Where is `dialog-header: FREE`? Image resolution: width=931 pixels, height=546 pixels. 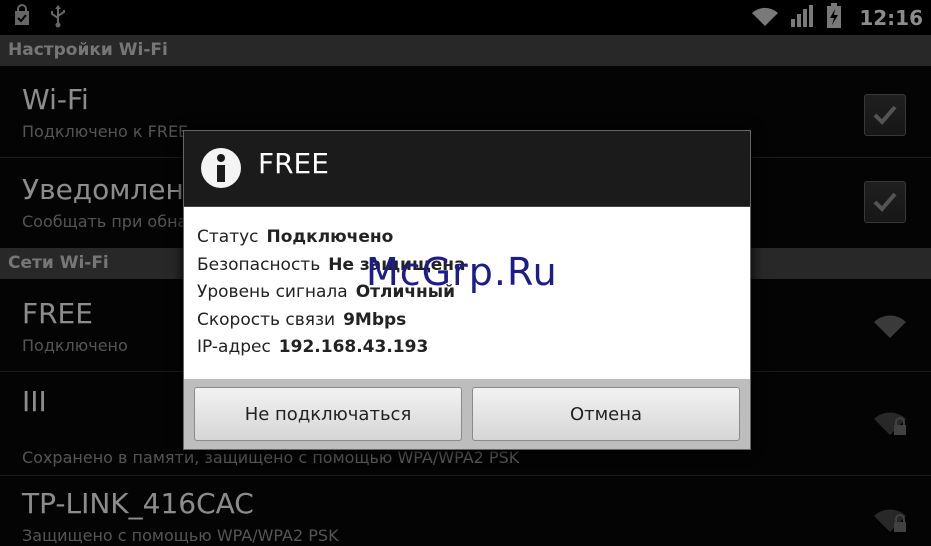 dialog-header: FREE is located at coordinates (467, 169).